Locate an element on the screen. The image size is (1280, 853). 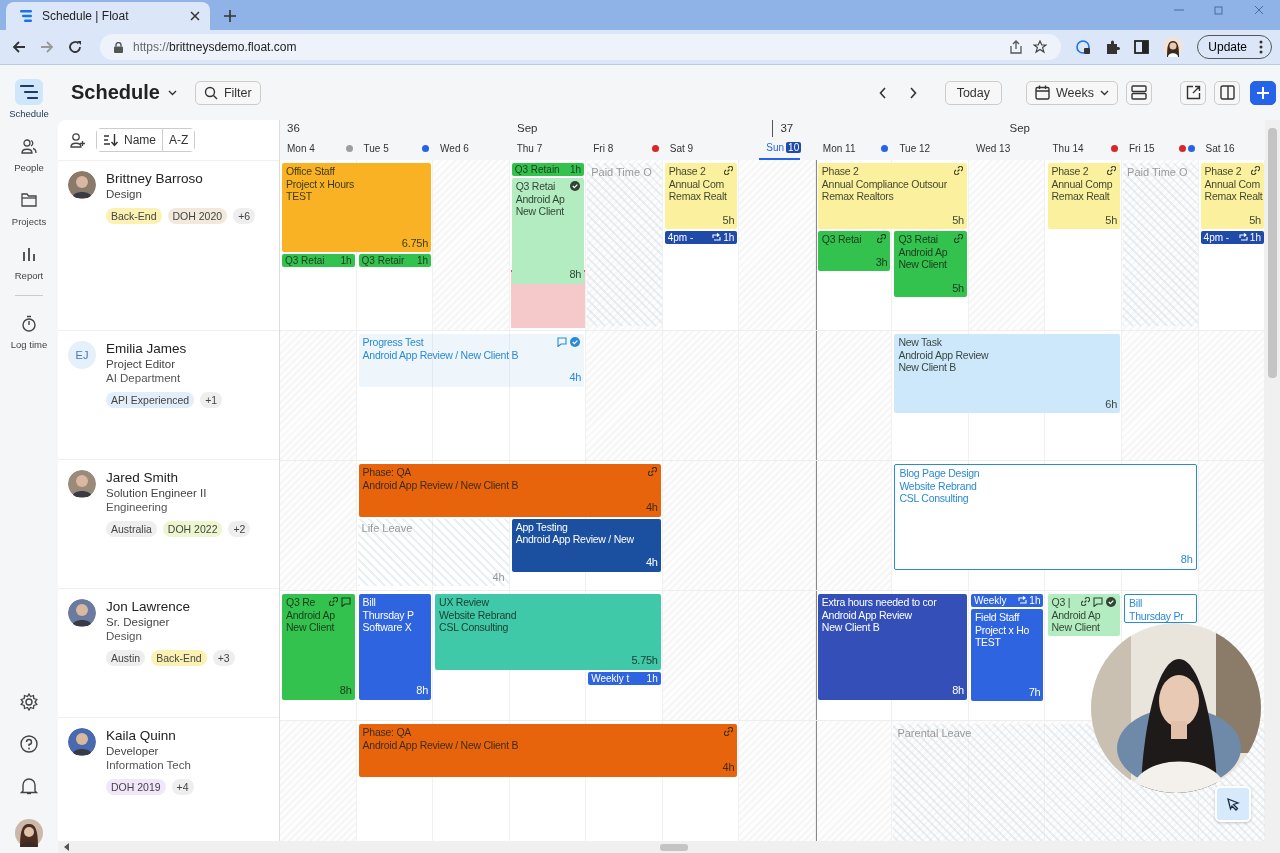
browser-tab: Schedule | Float is located at coordinates (108, 16).